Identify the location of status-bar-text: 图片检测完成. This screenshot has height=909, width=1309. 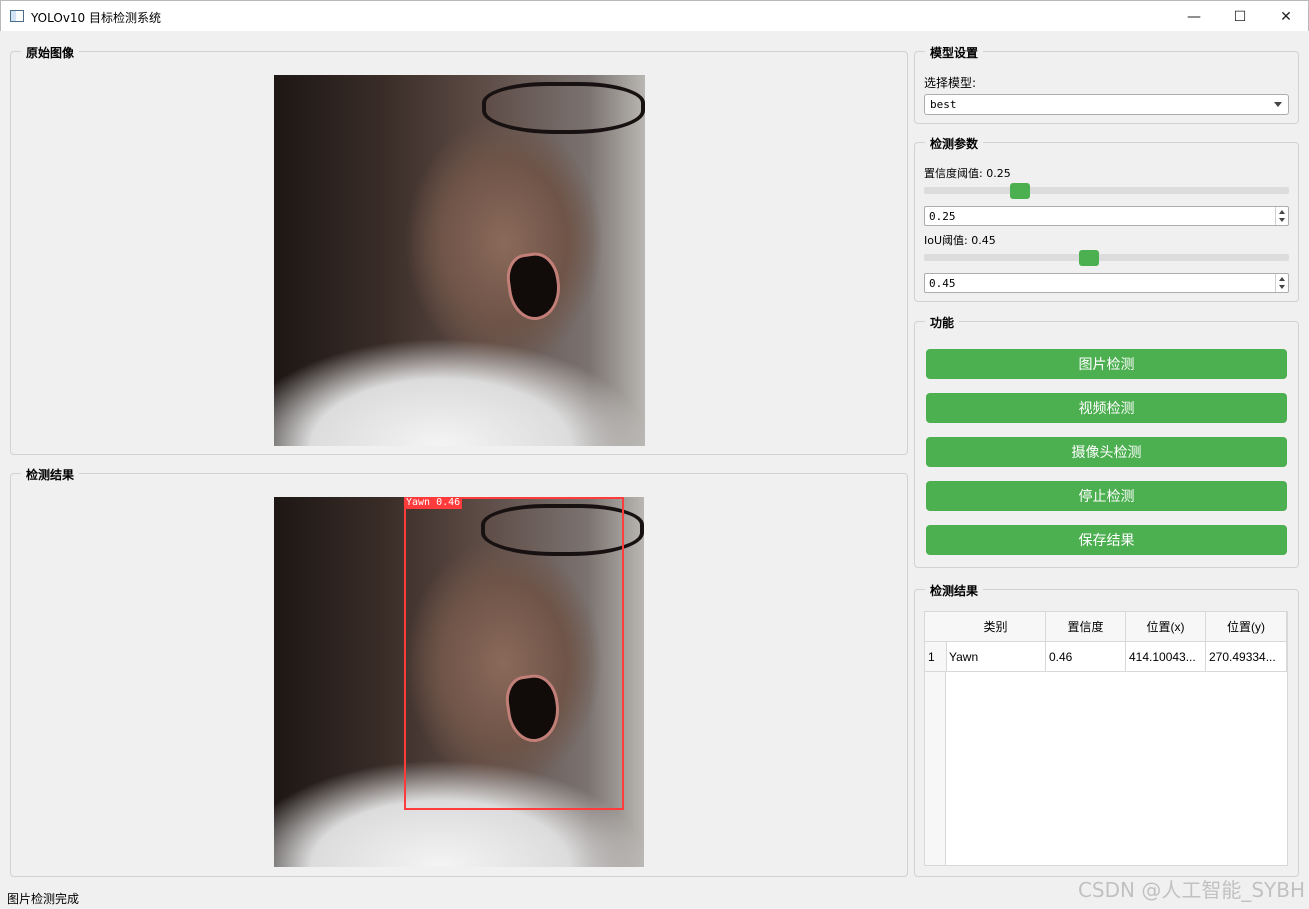
(43, 899).